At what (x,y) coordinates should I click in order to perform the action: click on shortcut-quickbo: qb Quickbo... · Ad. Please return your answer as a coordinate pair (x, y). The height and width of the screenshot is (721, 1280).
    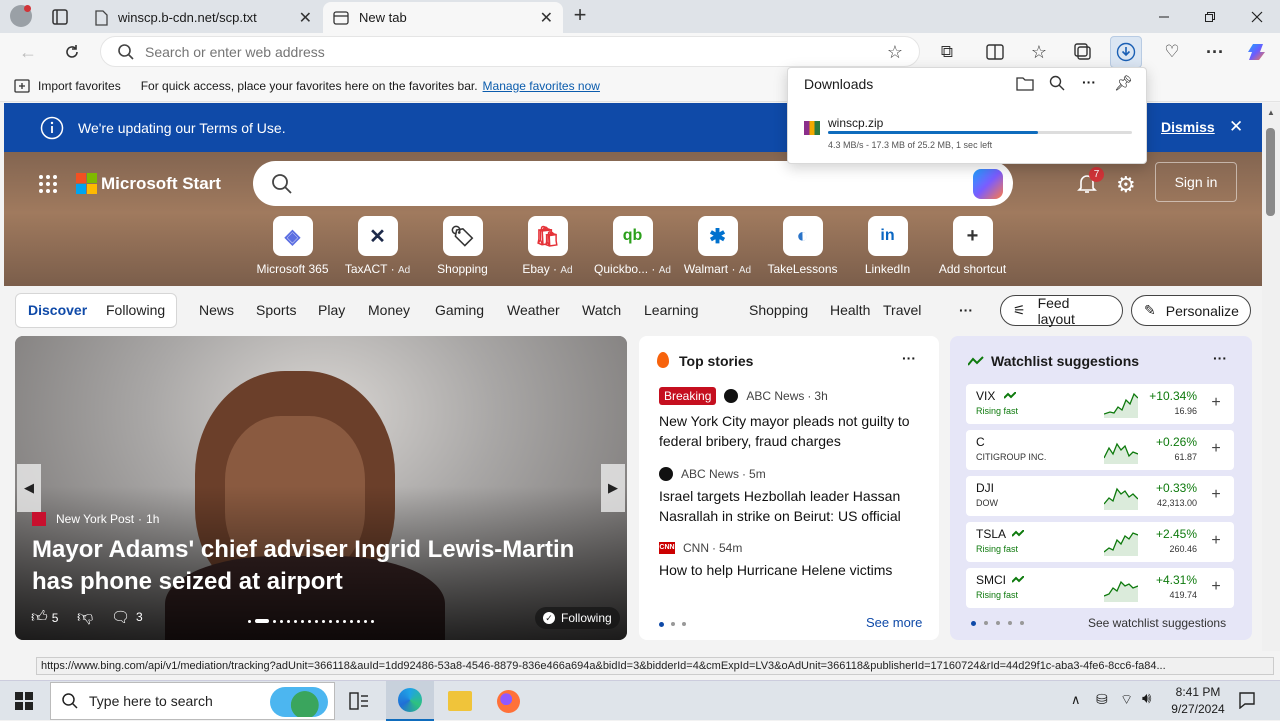
    Looking at the image, I should click on (632, 246).